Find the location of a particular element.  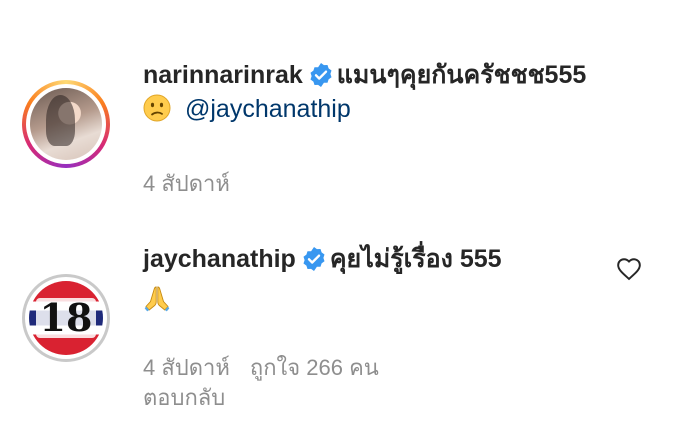

avatar: 18 is located at coordinates (66, 318).